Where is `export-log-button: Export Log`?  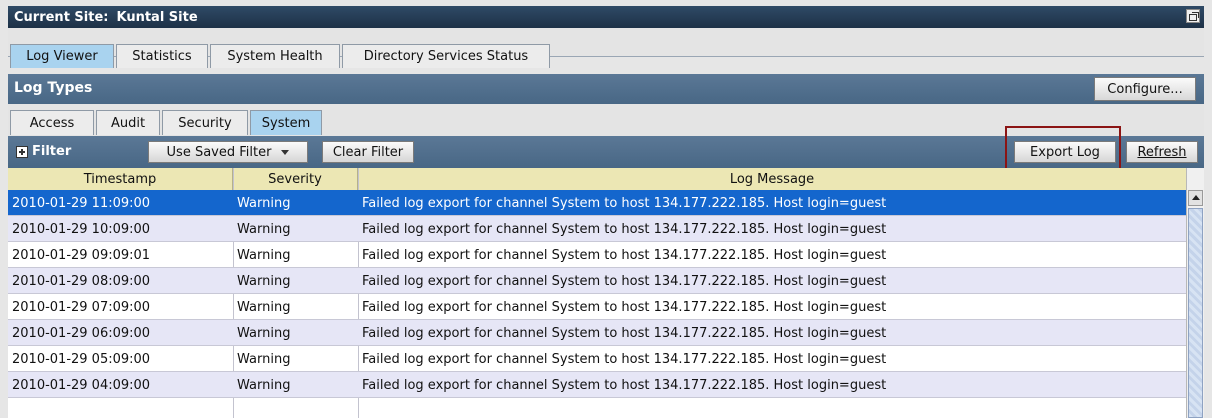 export-log-button: Export Log is located at coordinates (1065, 152).